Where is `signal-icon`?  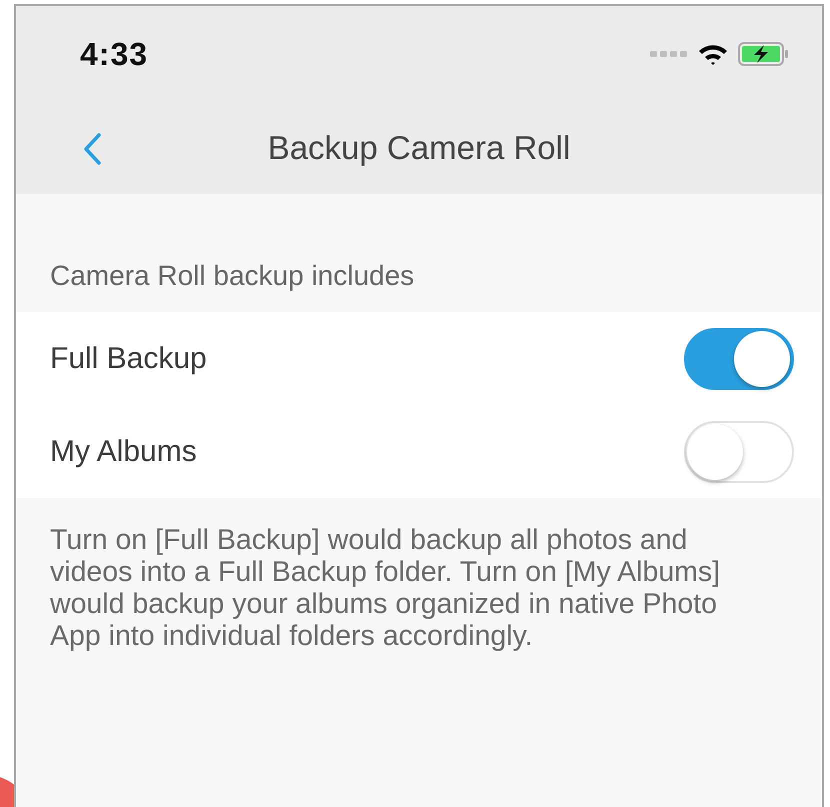 signal-icon is located at coordinates (669, 54).